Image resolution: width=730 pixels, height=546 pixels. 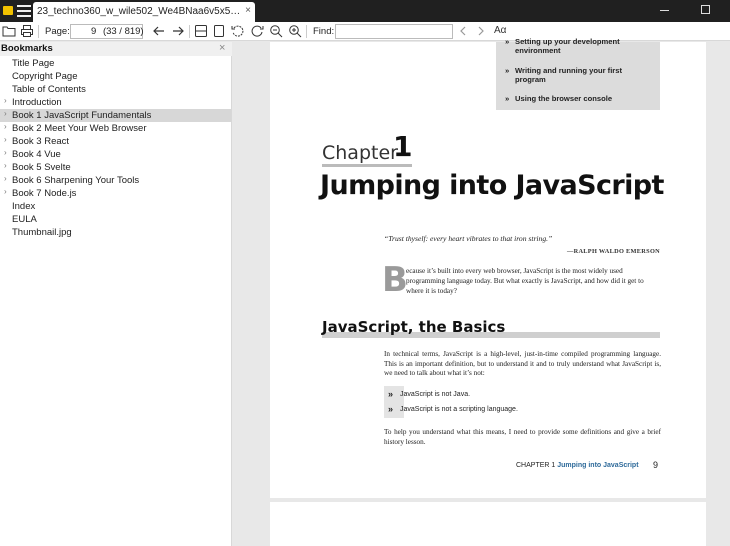 I want to click on bookmark-label: Book 3 React, so click(x=41, y=141).